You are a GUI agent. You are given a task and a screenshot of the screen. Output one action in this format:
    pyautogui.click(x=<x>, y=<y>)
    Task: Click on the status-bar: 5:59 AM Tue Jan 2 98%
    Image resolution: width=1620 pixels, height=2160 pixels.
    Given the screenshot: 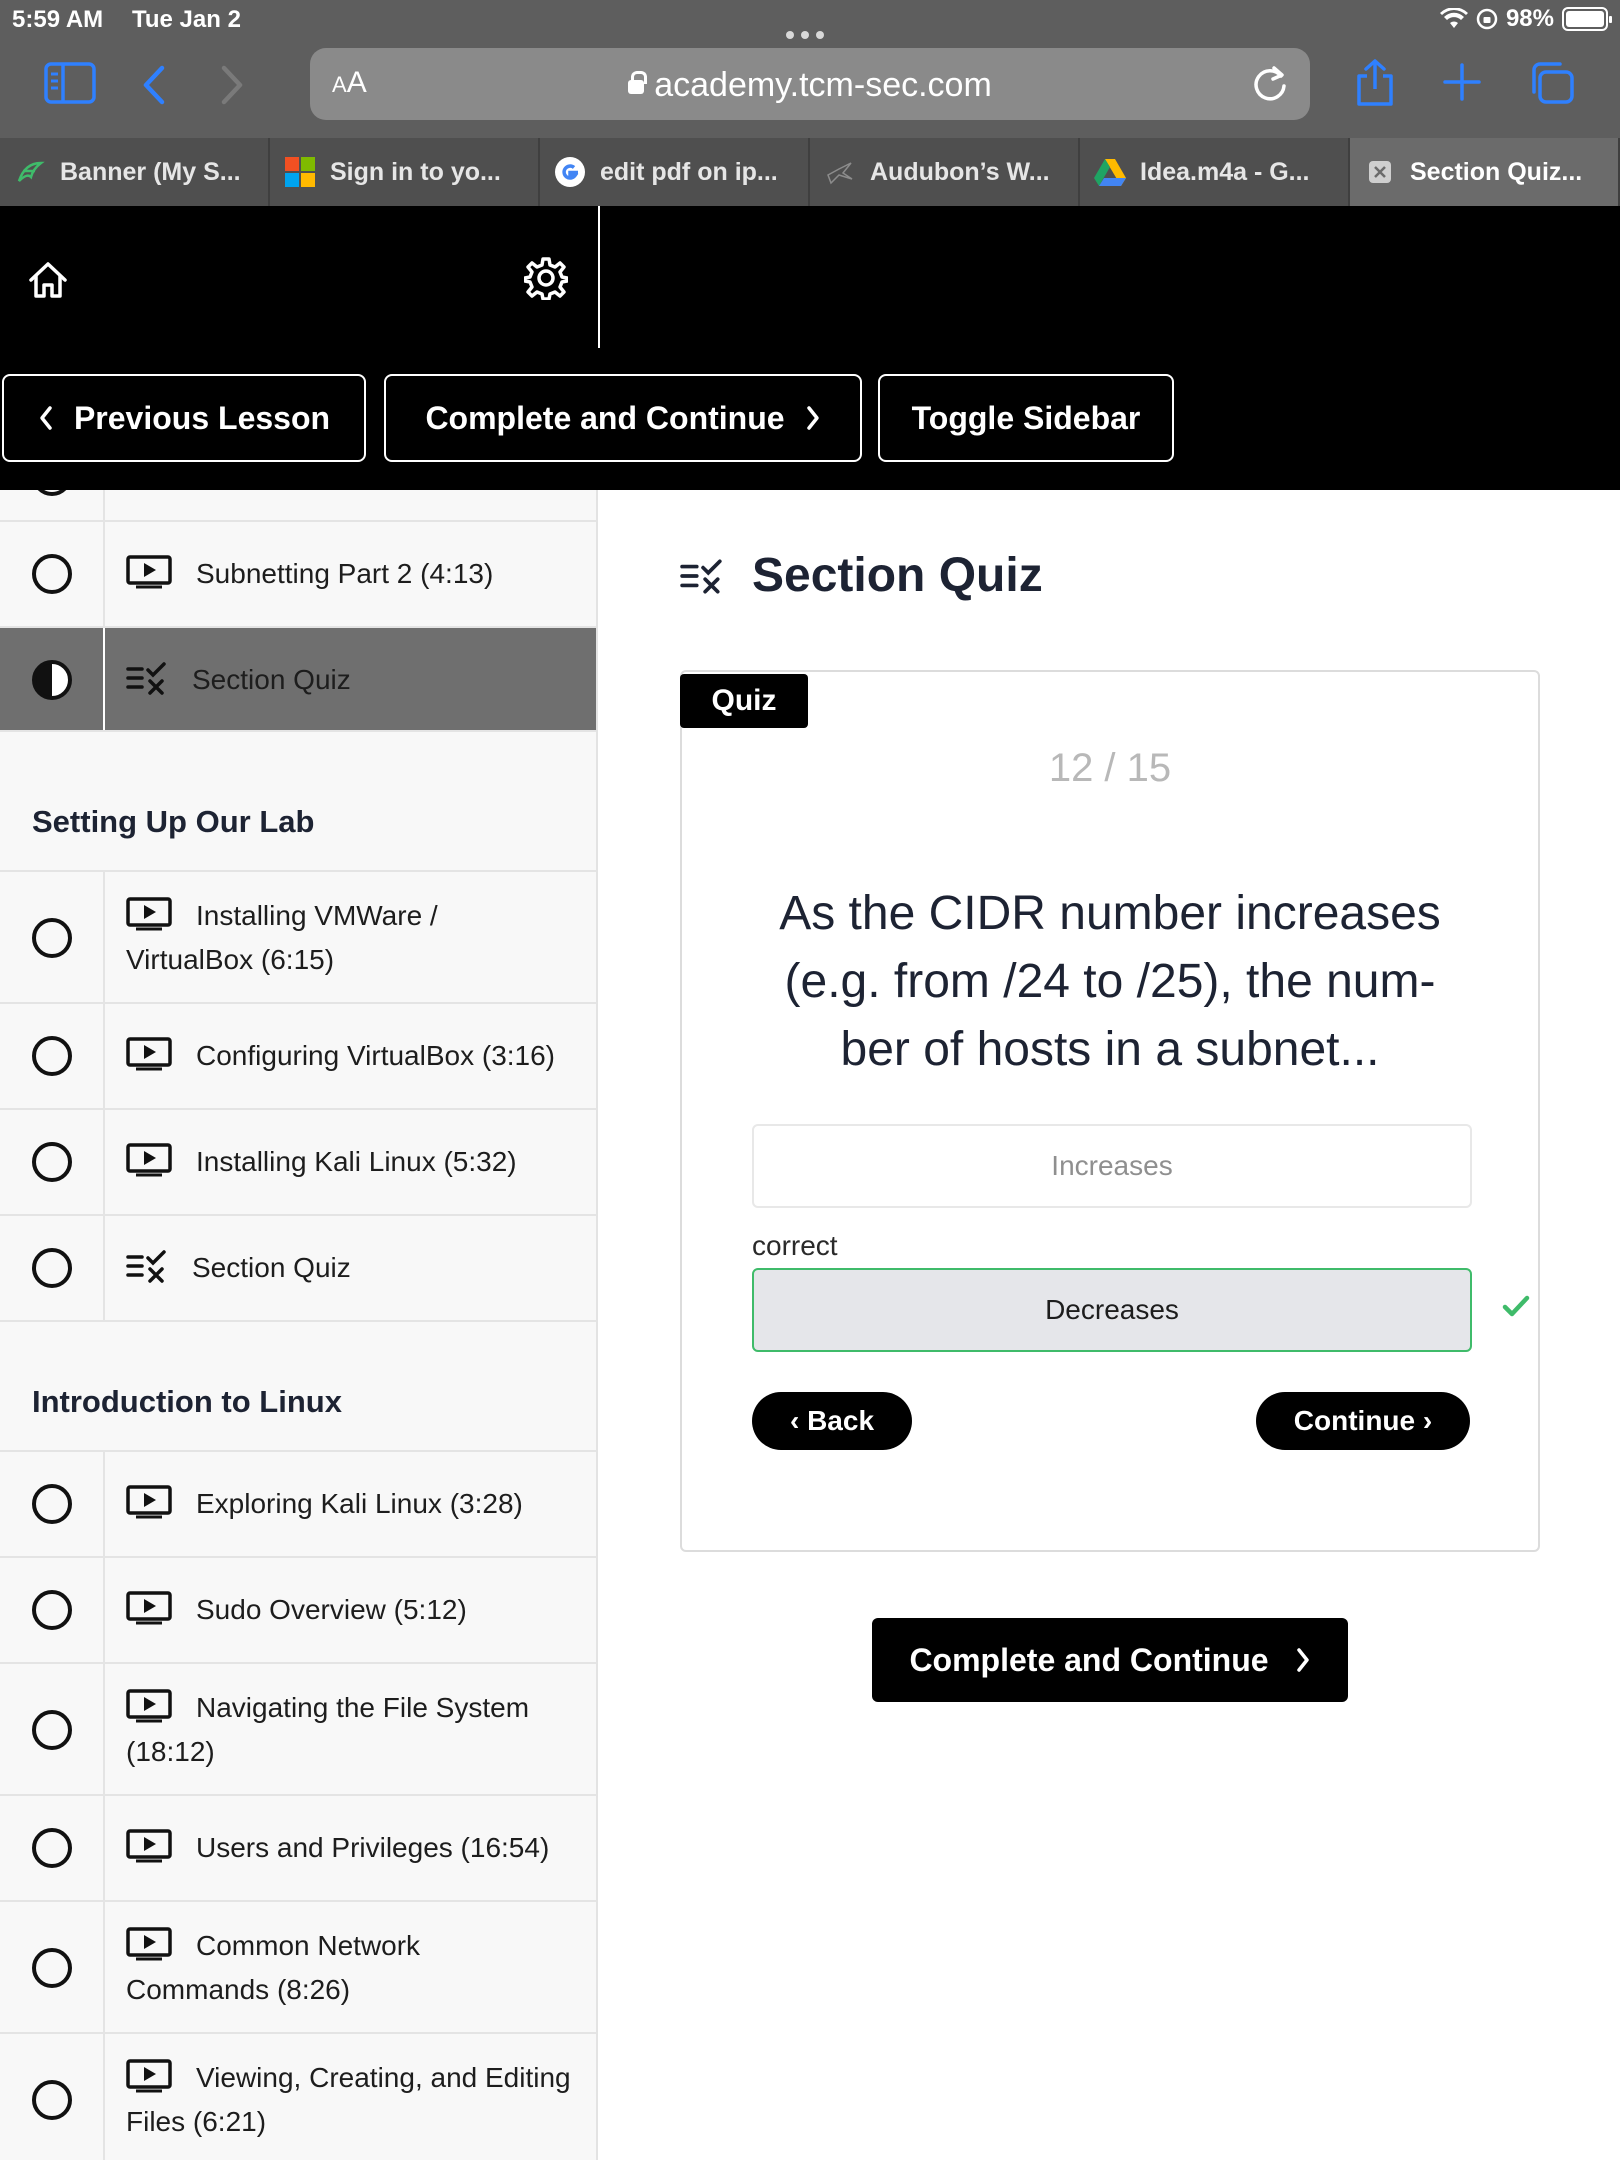 What is the action you would take?
    pyautogui.click(x=810, y=20)
    